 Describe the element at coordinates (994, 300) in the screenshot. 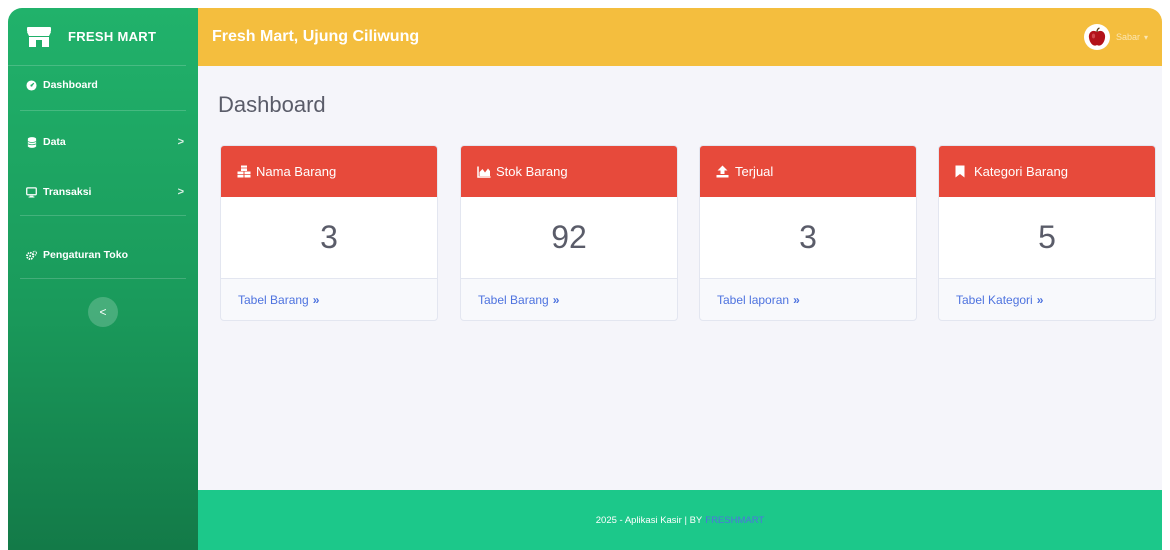

I see `card-link-label: Tabel Kategori` at that location.